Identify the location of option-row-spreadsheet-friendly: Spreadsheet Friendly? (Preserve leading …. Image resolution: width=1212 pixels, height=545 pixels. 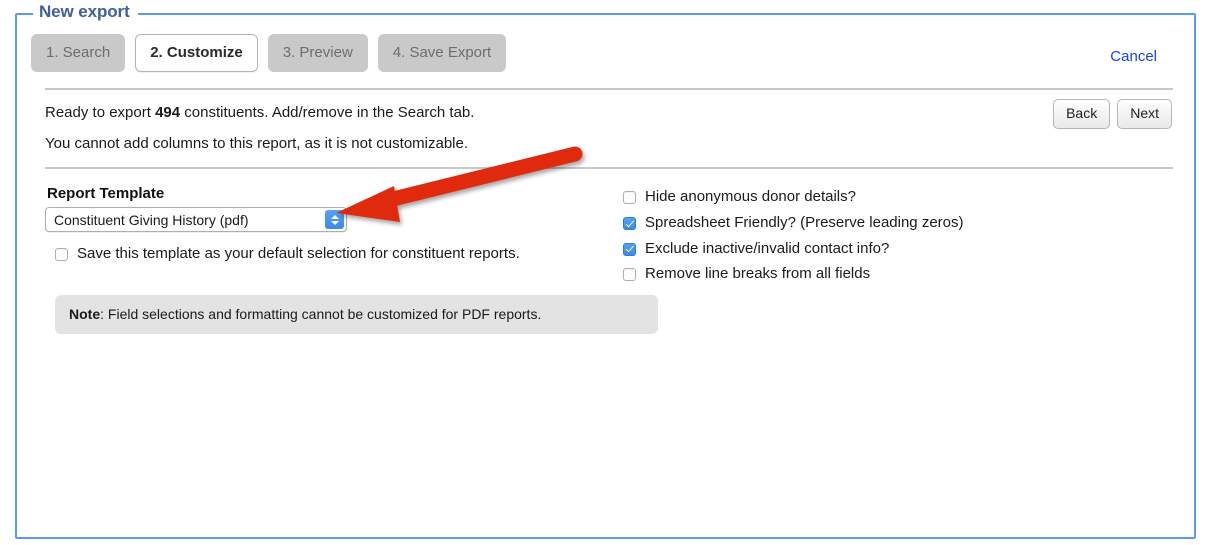
(900, 223).